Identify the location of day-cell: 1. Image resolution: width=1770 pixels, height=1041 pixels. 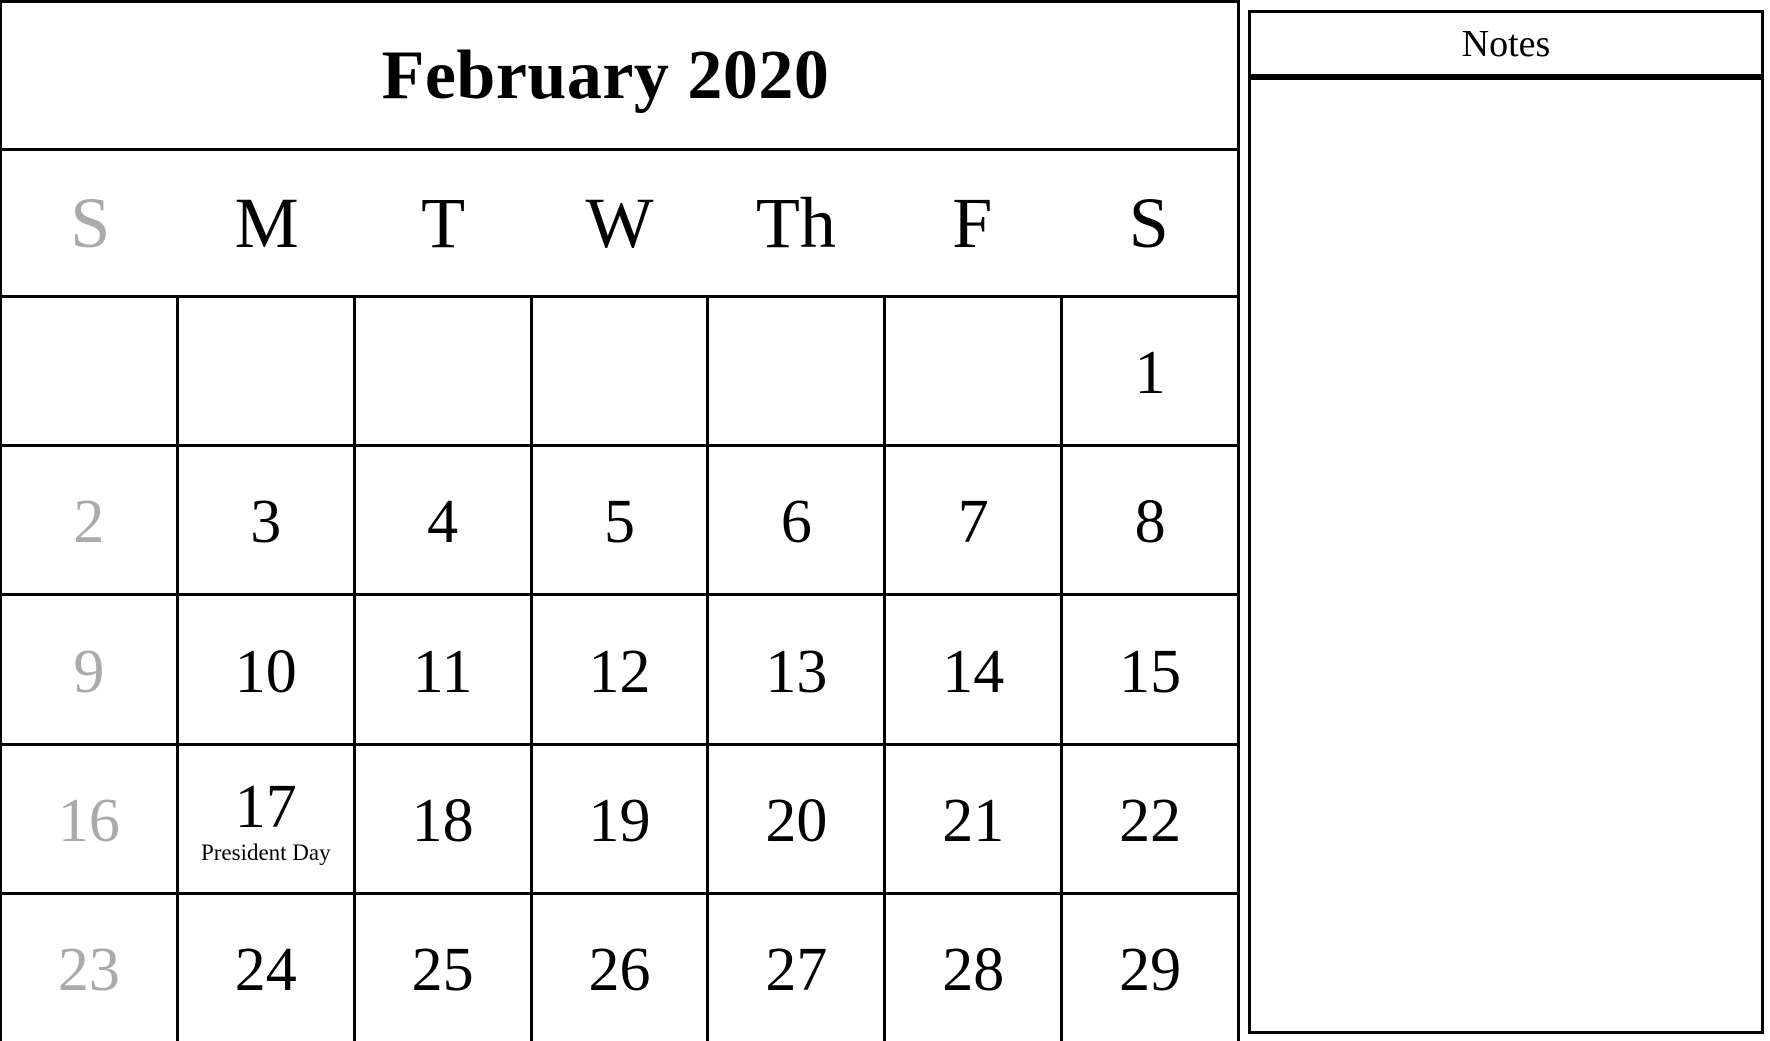
(1148, 371).